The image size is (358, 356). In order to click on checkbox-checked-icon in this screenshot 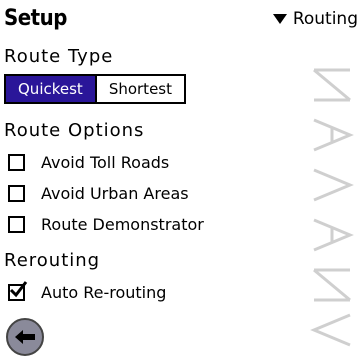, I will do `click(18, 291)`.